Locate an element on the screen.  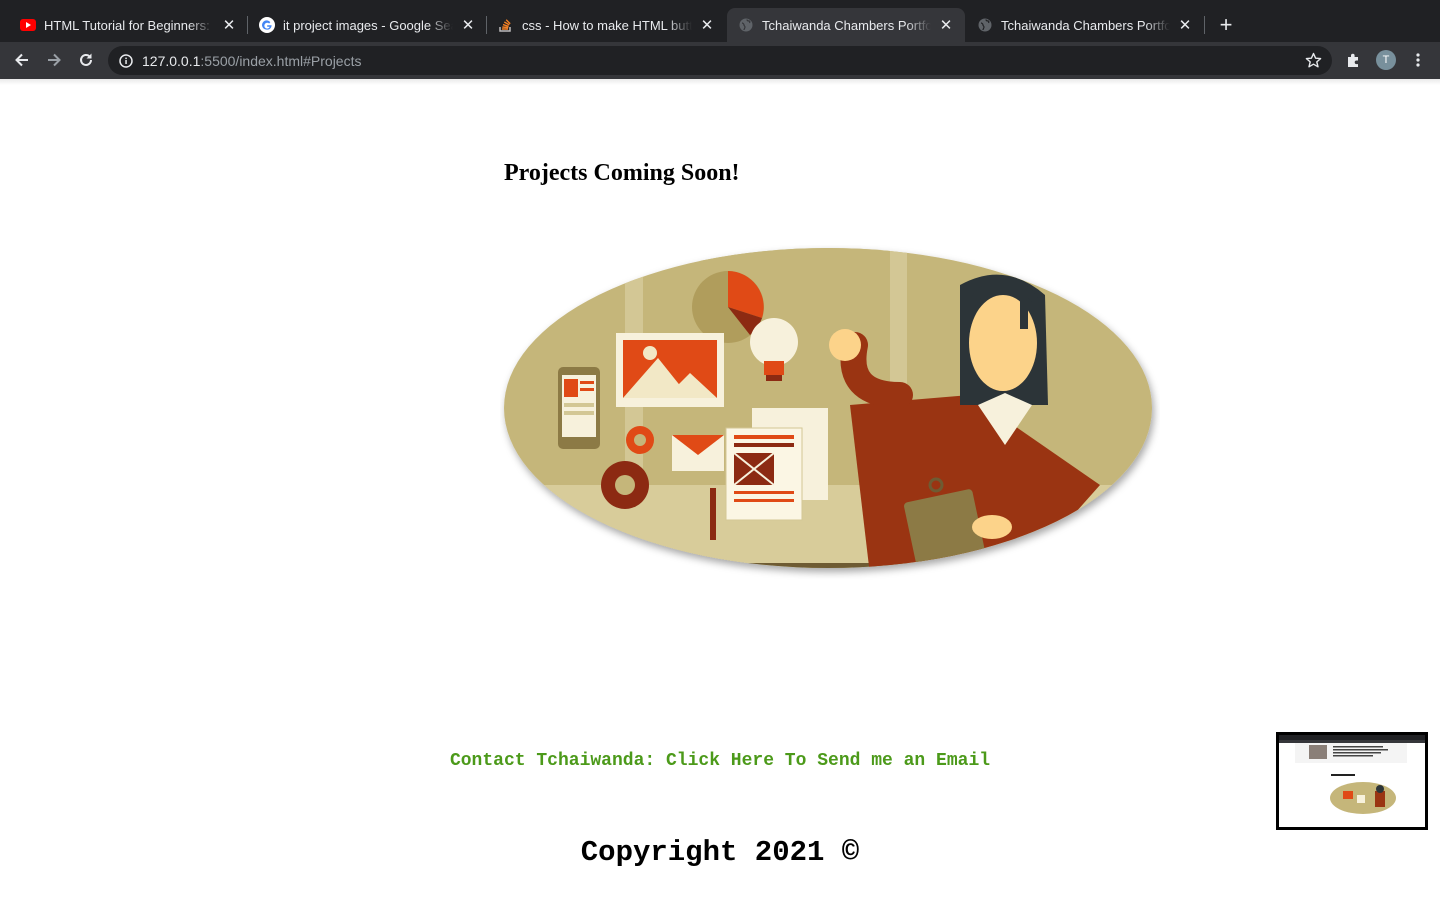
back-button is located at coordinates (22, 60).